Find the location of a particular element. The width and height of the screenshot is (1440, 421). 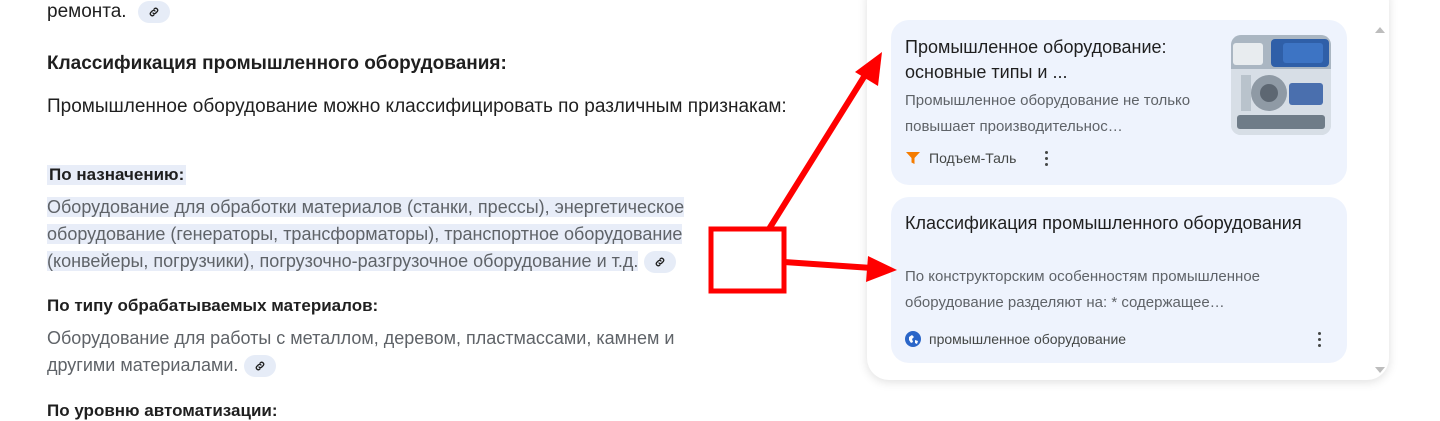

article-fragment: ремонта. is located at coordinates (108, 12).